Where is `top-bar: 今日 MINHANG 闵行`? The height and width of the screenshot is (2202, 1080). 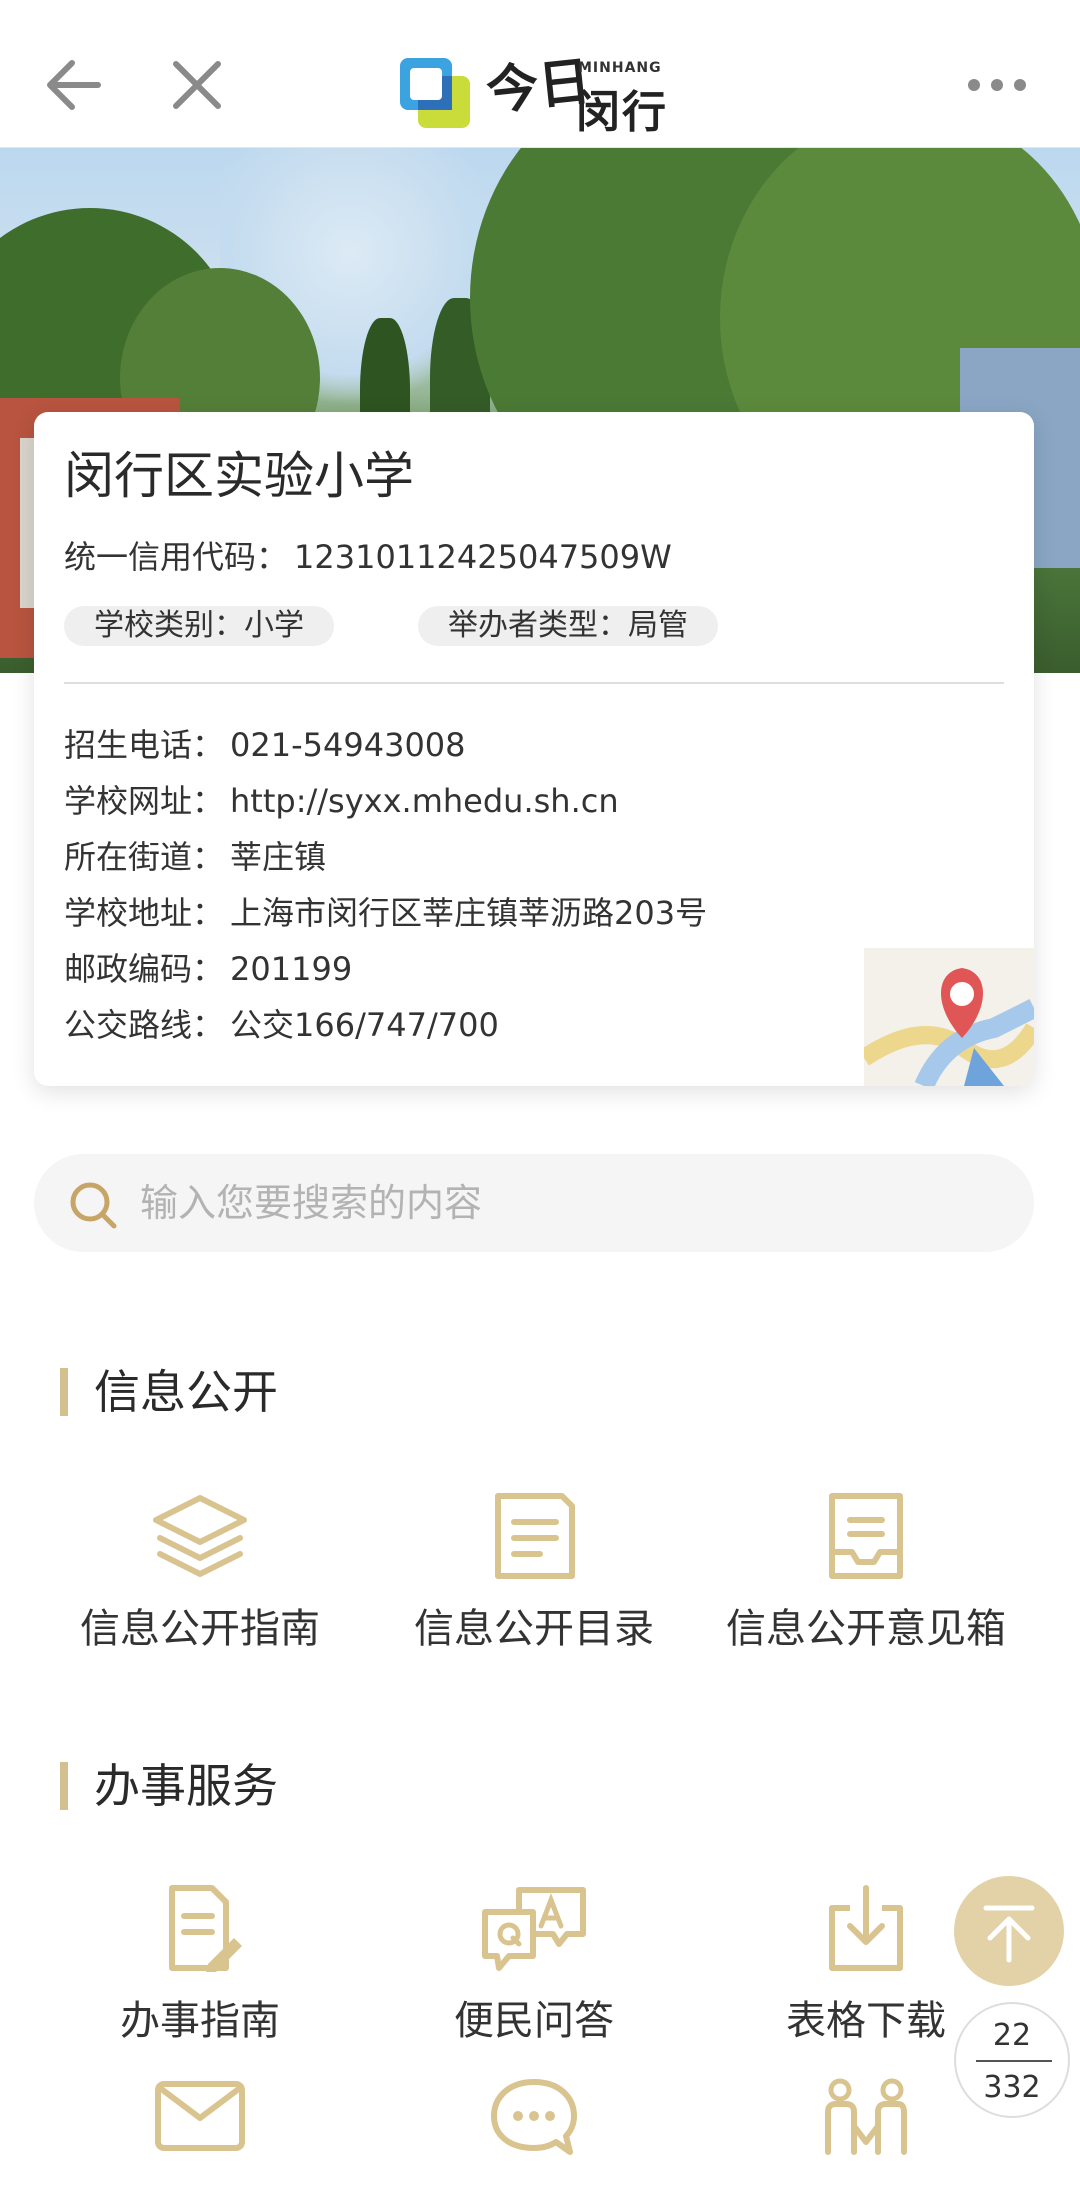
top-bar: 今日 MINHANG 闵行 is located at coordinates (540, 74).